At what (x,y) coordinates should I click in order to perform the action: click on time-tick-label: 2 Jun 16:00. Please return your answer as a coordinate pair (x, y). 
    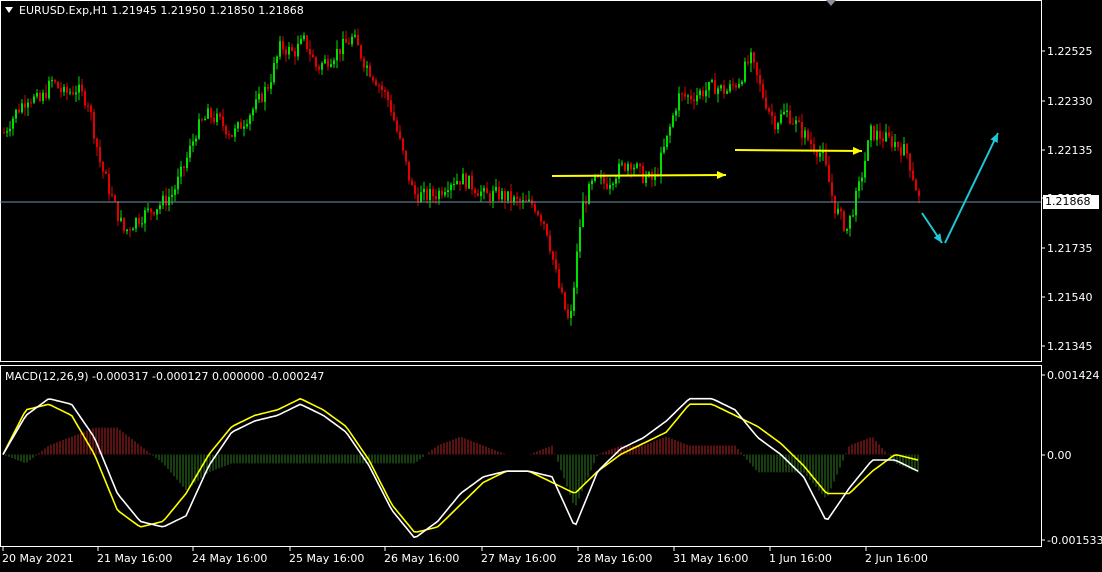
    Looking at the image, I should click on (896, 558).